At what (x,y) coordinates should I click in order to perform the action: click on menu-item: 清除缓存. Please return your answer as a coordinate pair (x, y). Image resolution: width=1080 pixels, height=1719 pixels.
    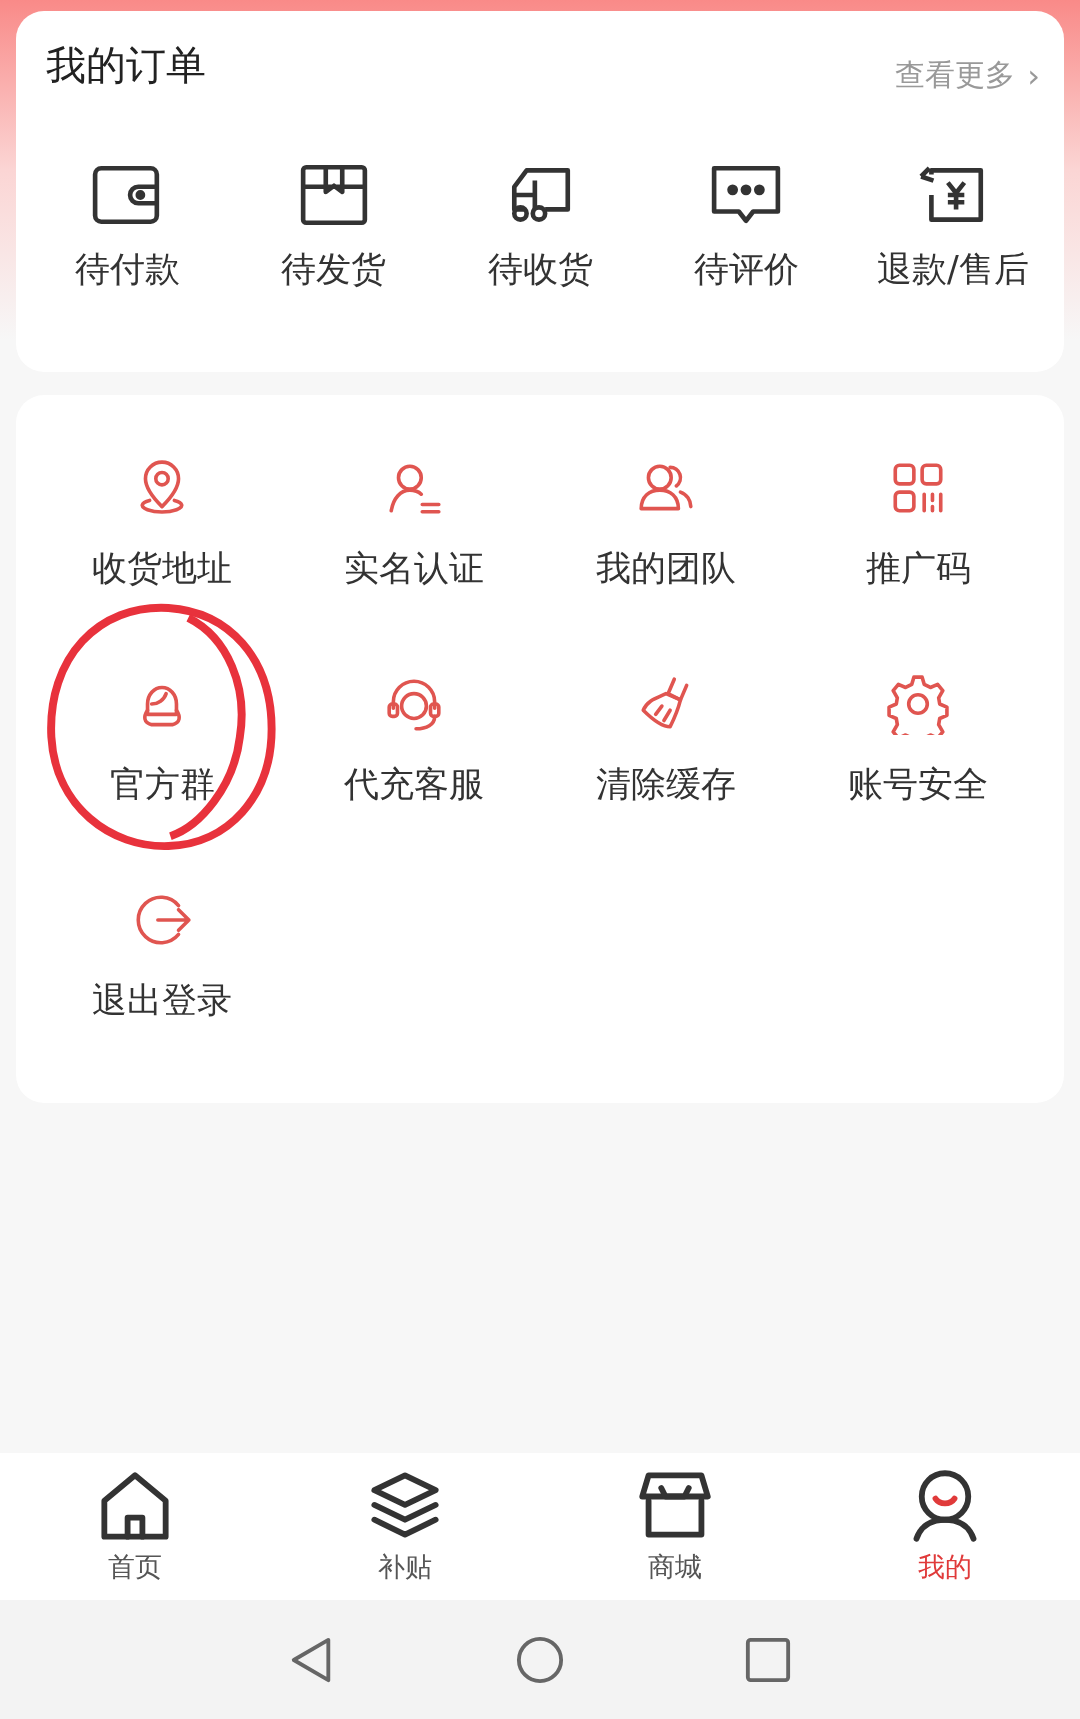
    Looking at the image, I should click on (666, 740).